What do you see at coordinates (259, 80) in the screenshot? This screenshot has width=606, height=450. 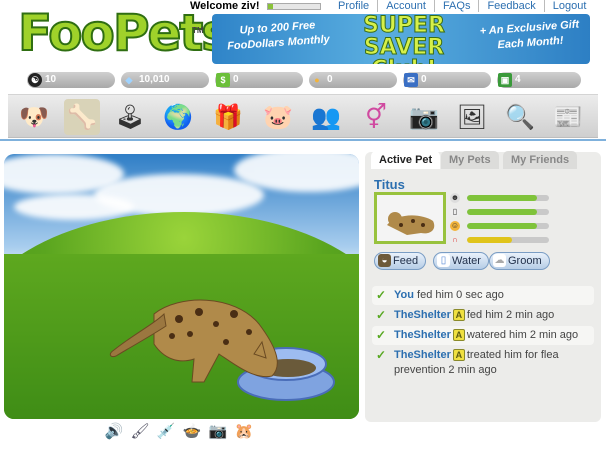 I see `stat-money: $0` at bounding box center [259, 80].